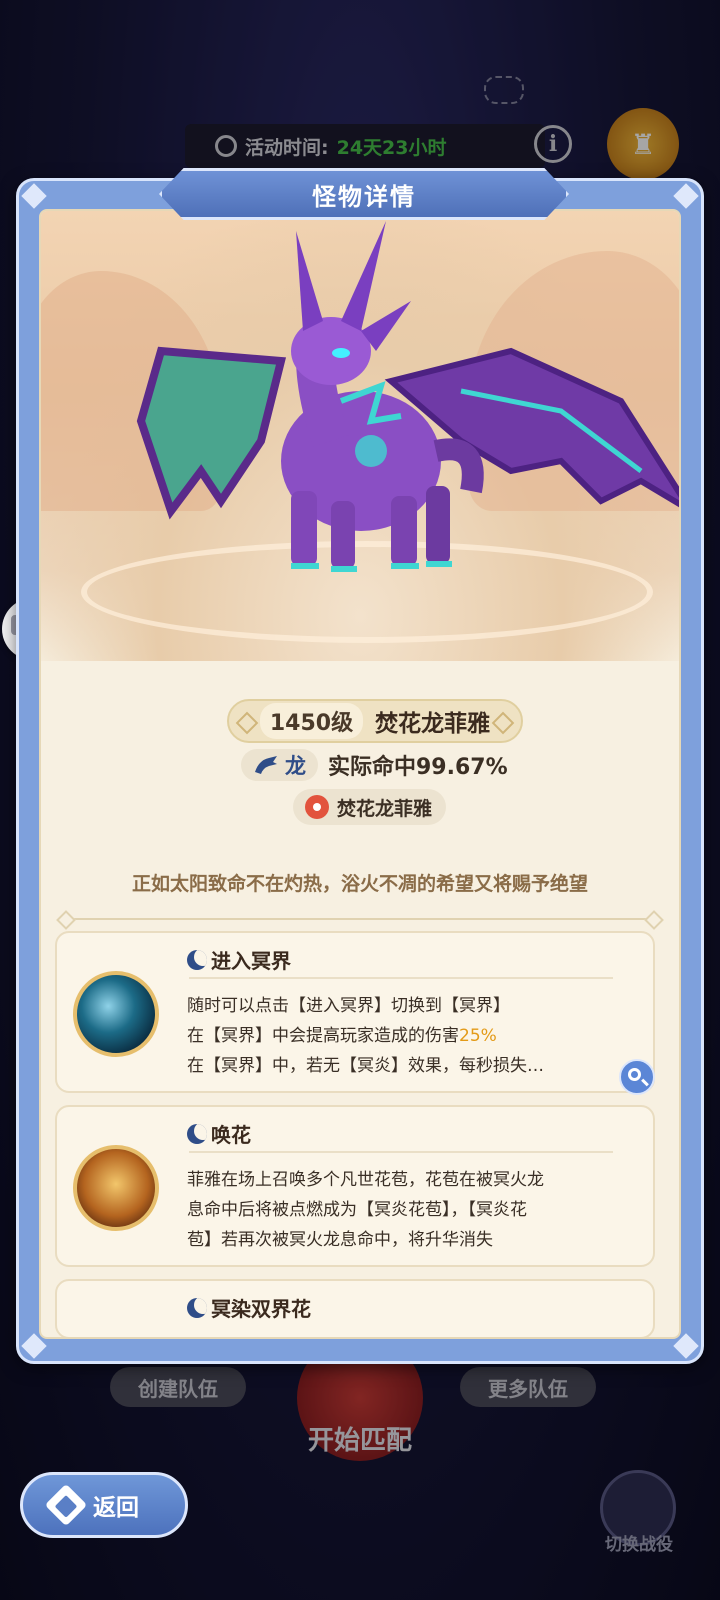 Image resolution: width=720 pixels, height=1600 pixels. Describe the element at coordinates (355, 1308) in the screenshot. I see `skill-card: 冥染双界花` at that location.